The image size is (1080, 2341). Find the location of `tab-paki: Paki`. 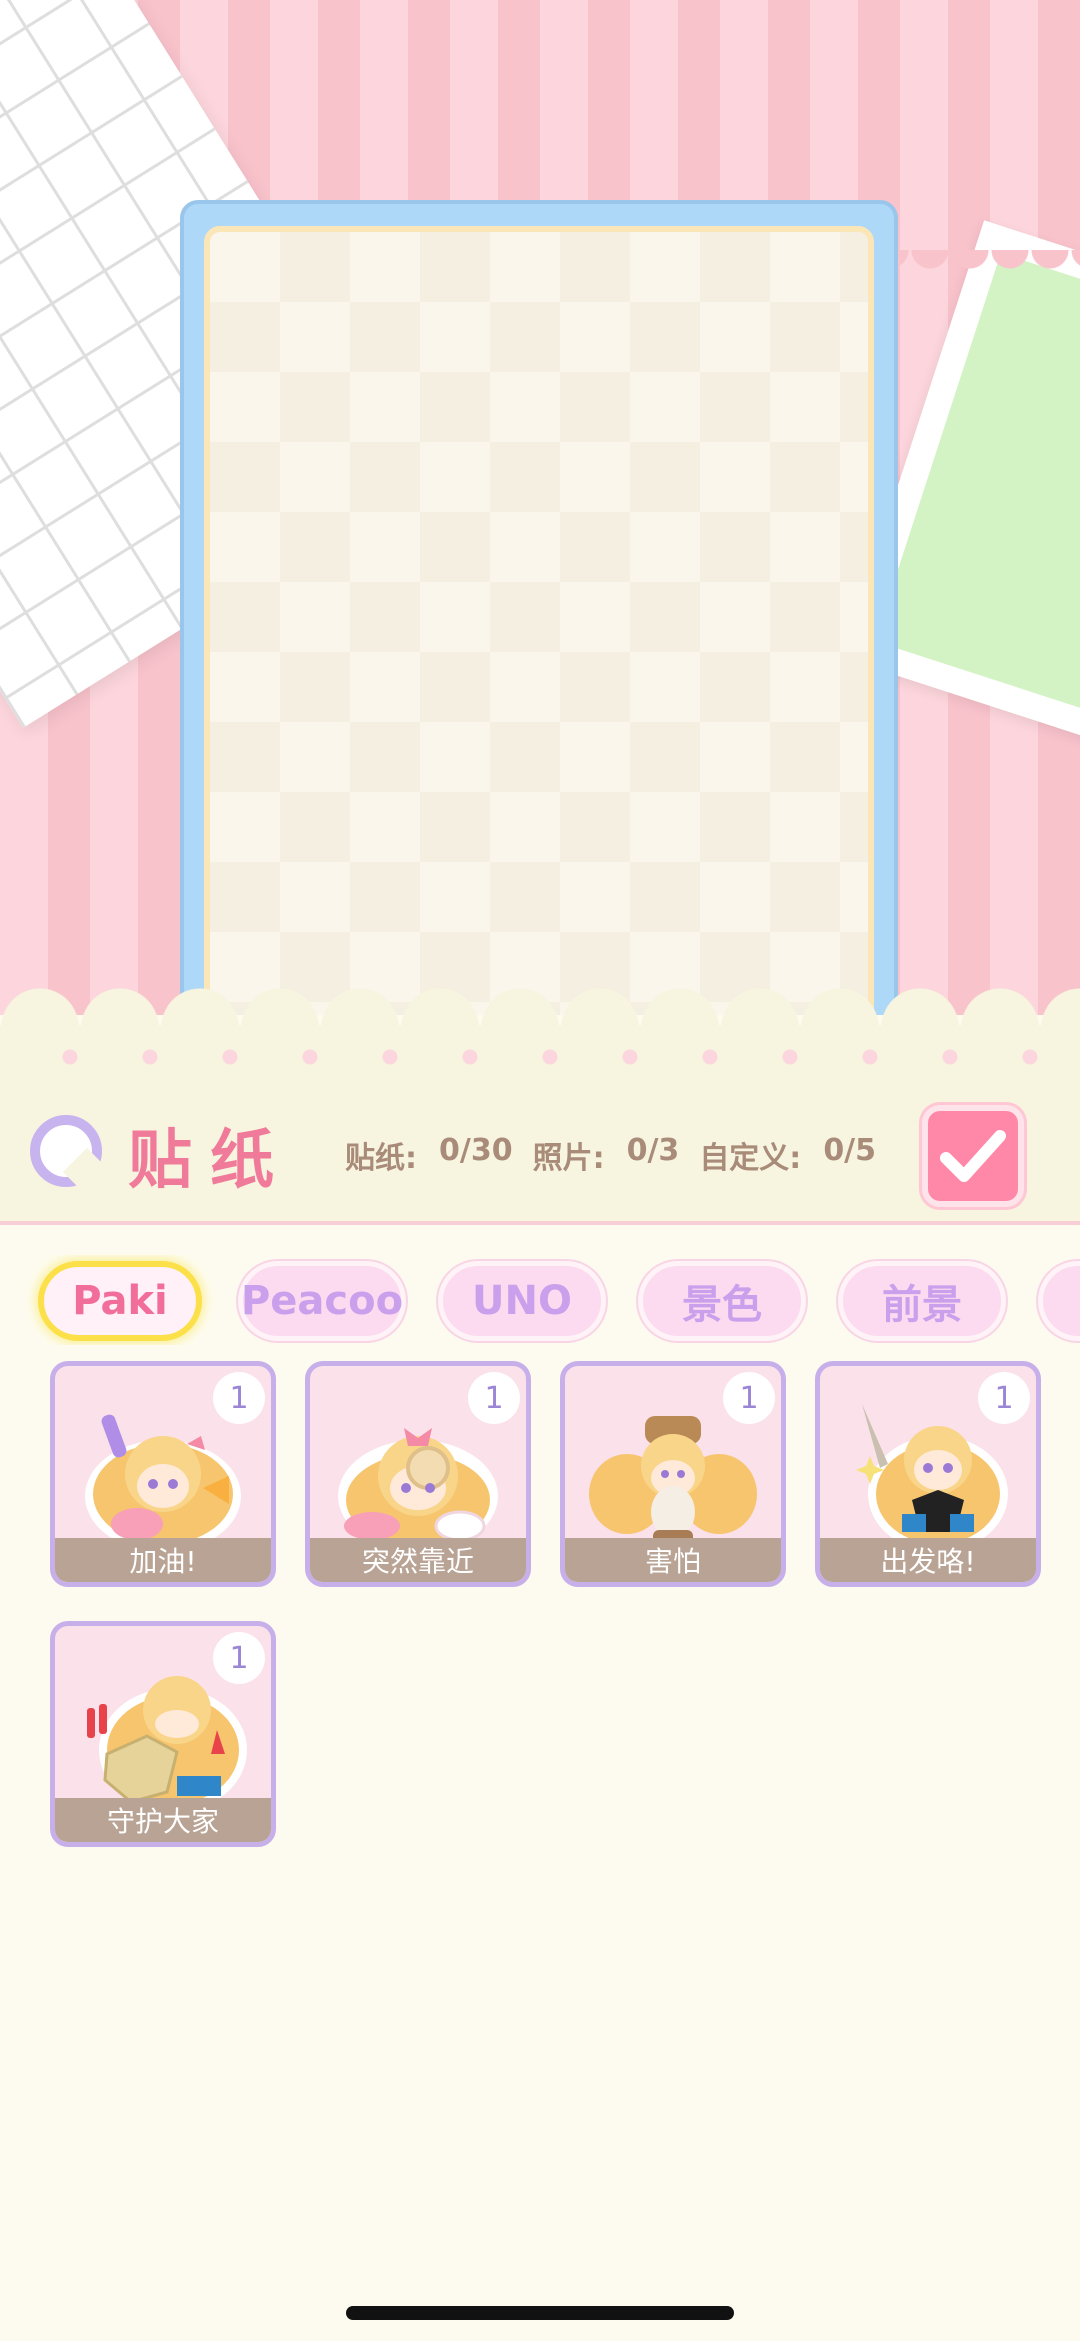

tab-paki: Paki is located at coordinates (120, 1301).